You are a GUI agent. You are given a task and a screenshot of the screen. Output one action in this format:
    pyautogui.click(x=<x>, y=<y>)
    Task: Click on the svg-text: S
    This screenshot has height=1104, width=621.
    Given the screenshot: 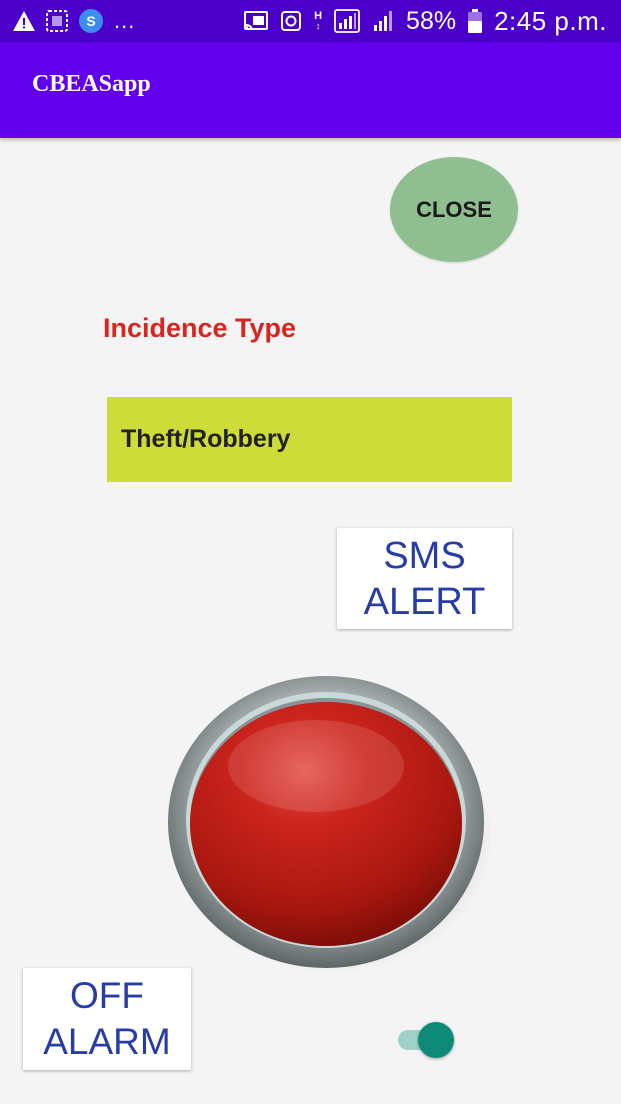 What is the action you would take?
    pyautogui.click(x=90, y=21)
    